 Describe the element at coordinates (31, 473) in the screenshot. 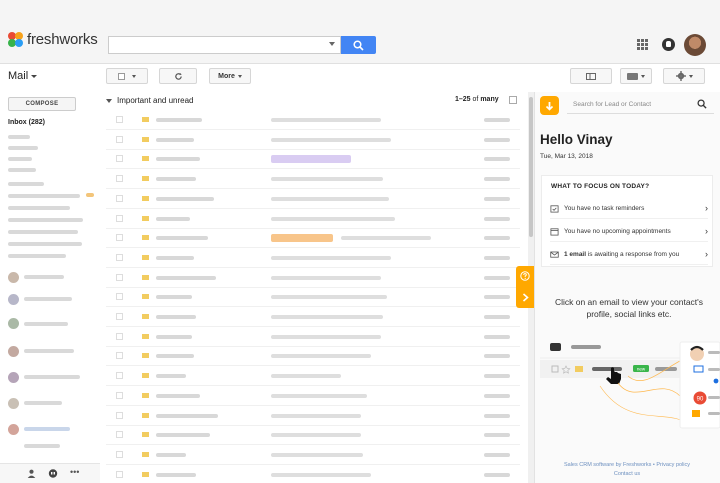

I see `contacts-icon` at that location.